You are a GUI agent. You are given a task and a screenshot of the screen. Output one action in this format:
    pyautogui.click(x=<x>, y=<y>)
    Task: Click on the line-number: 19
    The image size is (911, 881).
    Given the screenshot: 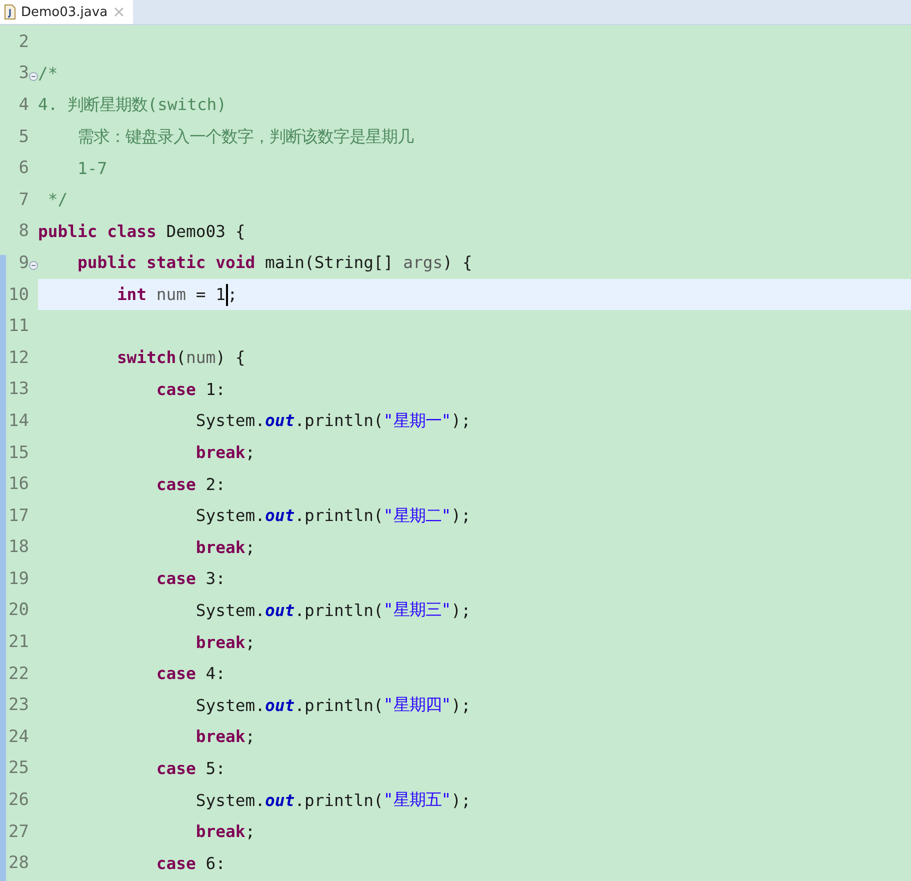 What is the action you would take?
    pyautogui.click(x=18, y=578)
    